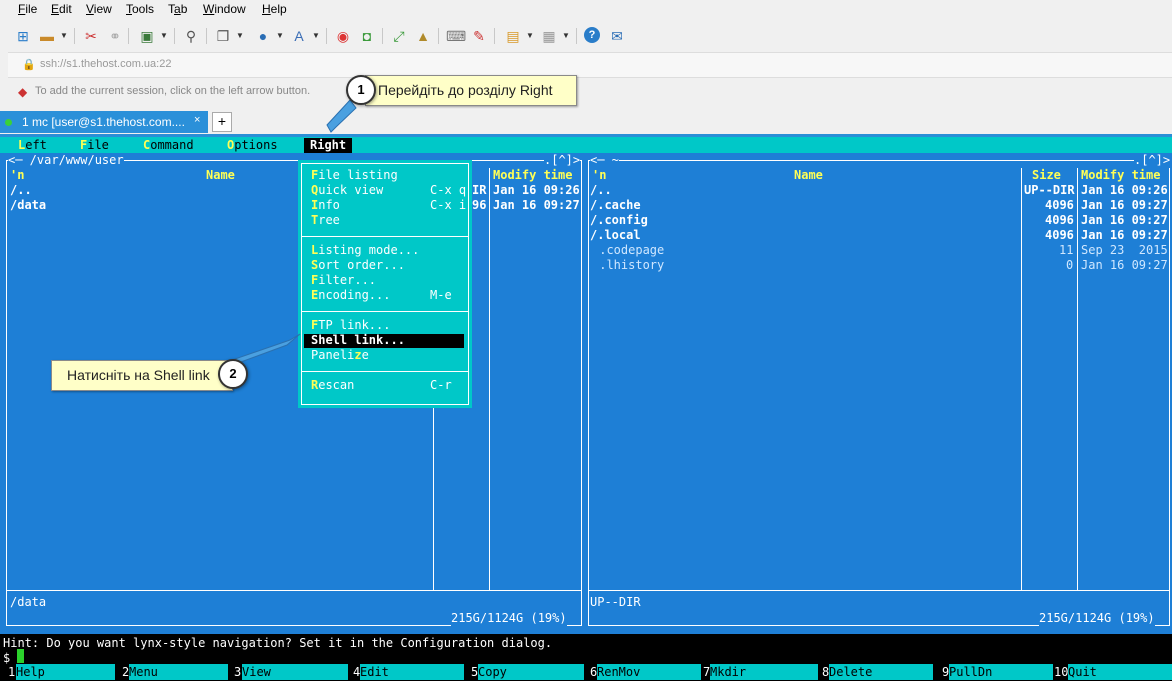  I want to click on right-col-size: Size, so click(1046, 175).